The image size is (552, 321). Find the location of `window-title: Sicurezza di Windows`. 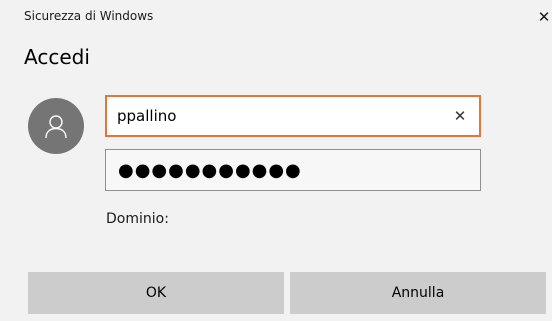

window-title: Sicurezza di Windows is located at coordinates (89, 16).